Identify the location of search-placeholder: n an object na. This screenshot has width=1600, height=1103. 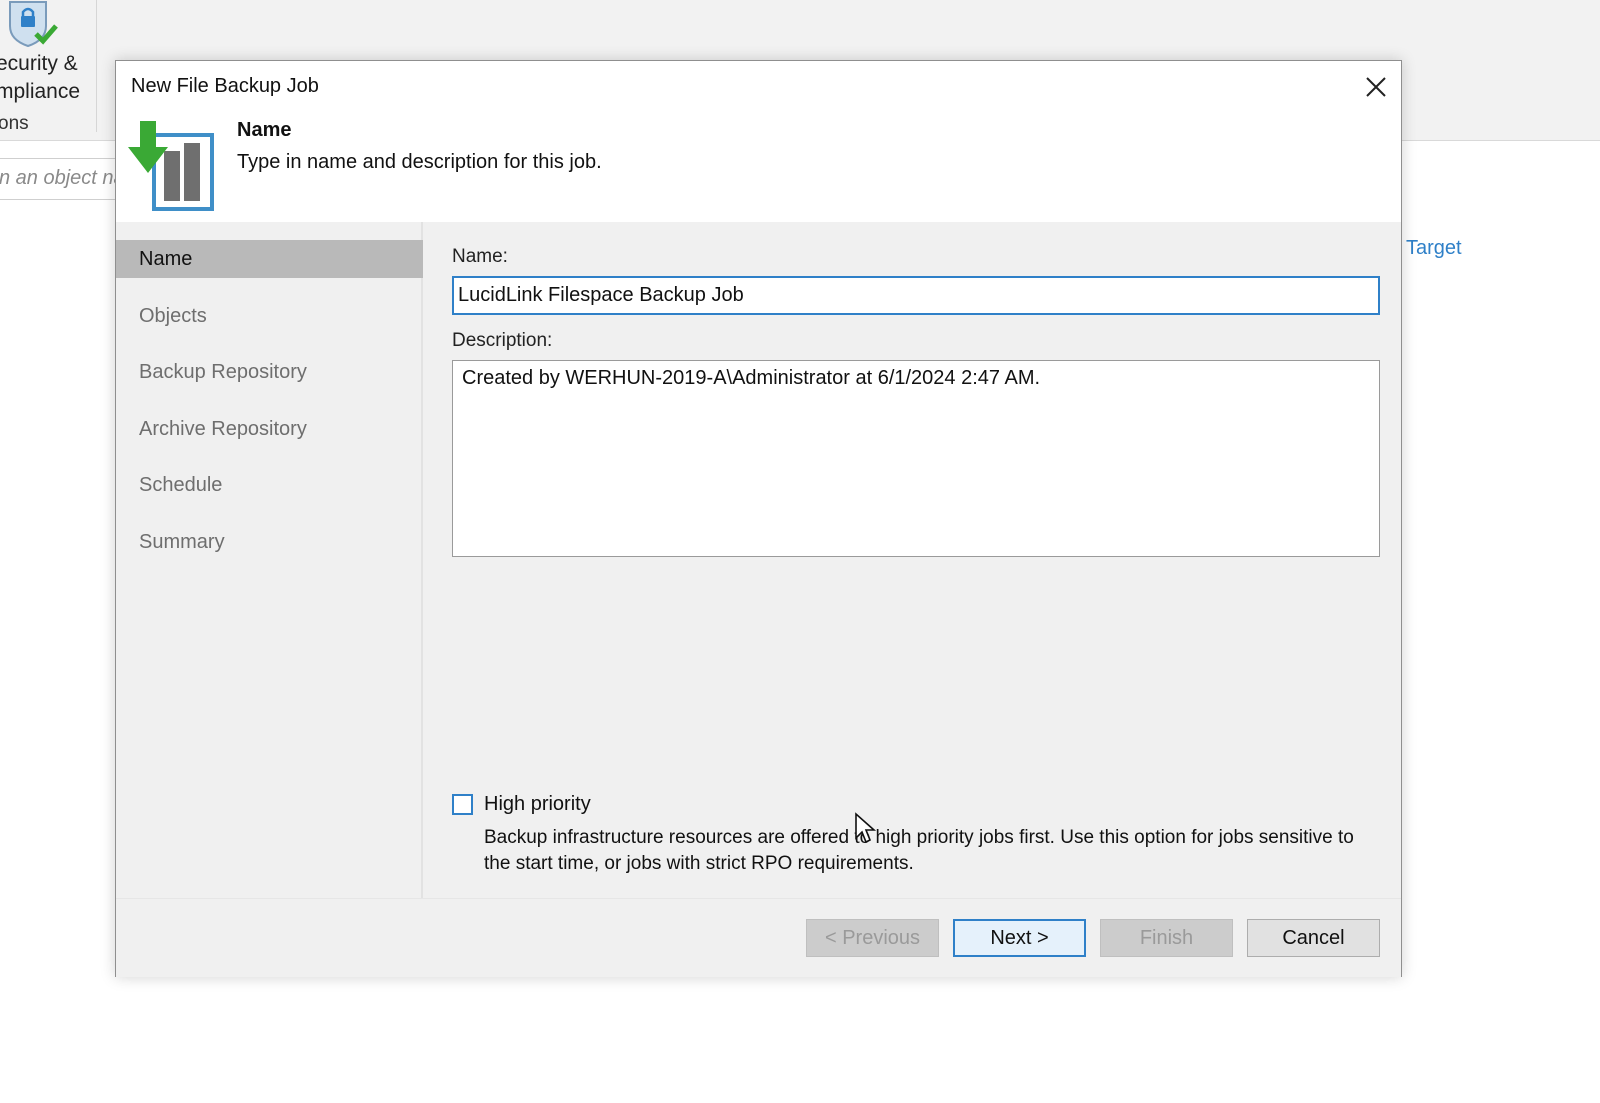
(62, 178).